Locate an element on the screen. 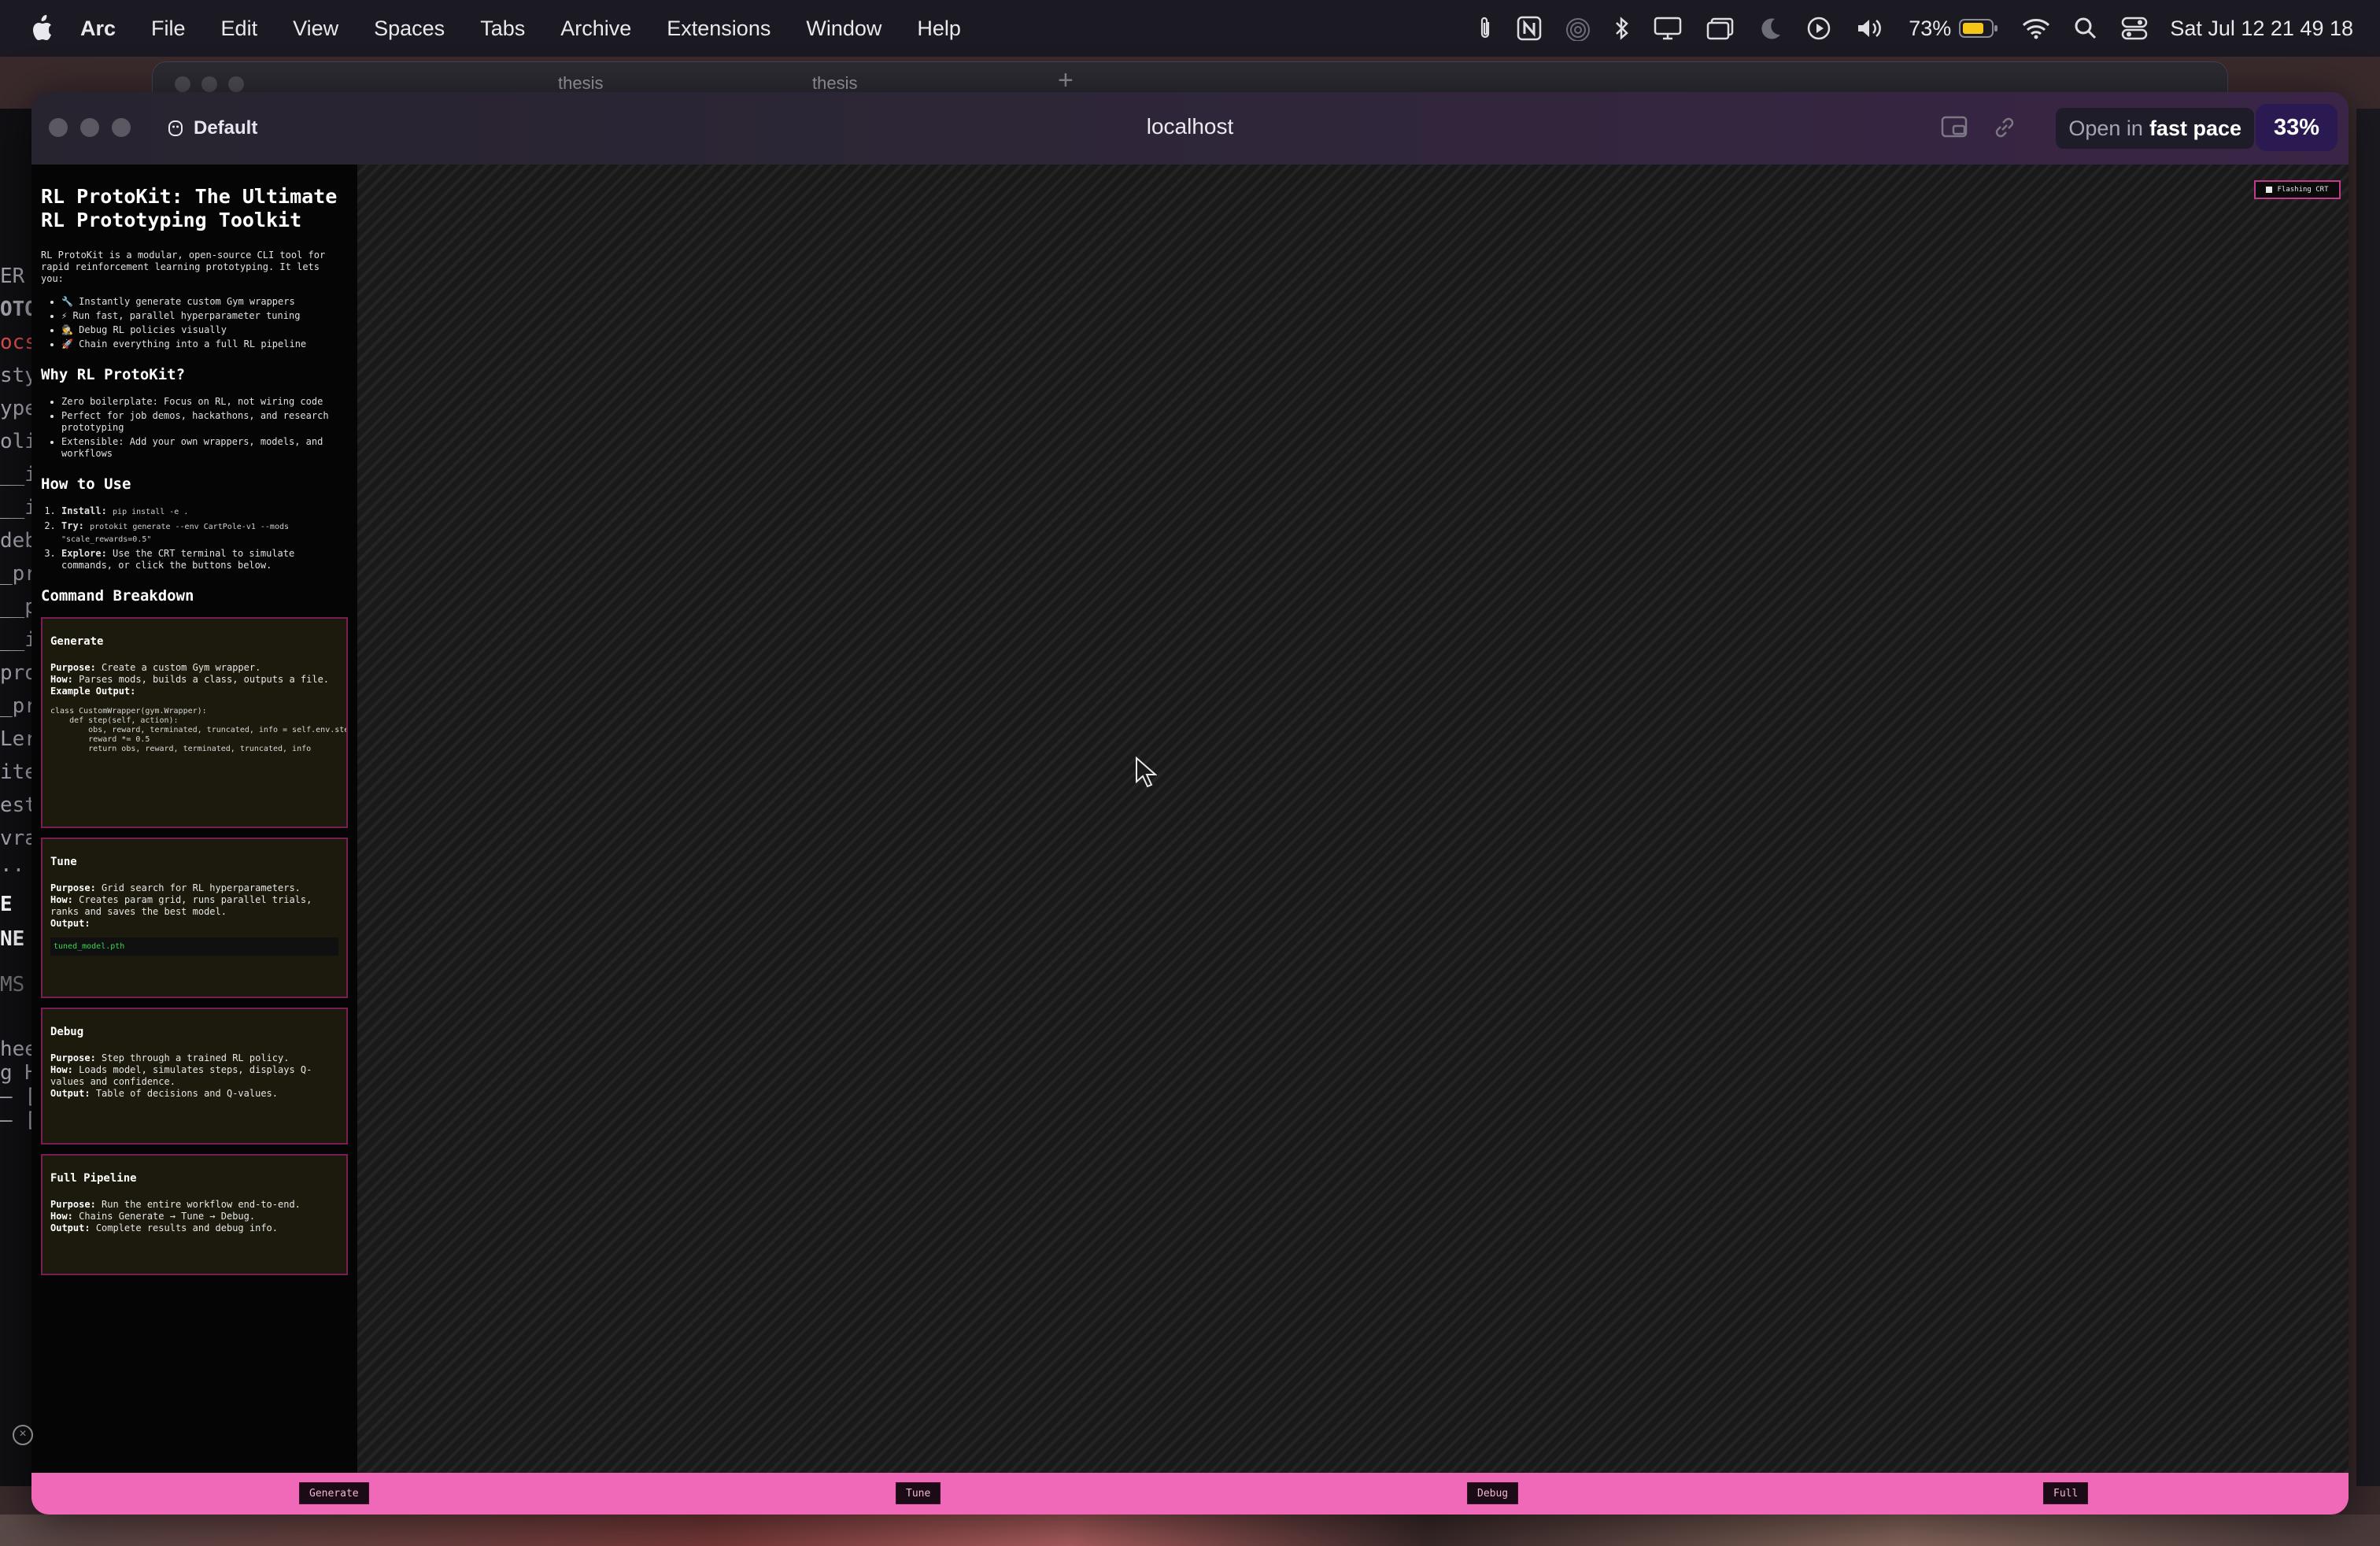  menu-extensions: Extensions is located at coordinates (719, 29).